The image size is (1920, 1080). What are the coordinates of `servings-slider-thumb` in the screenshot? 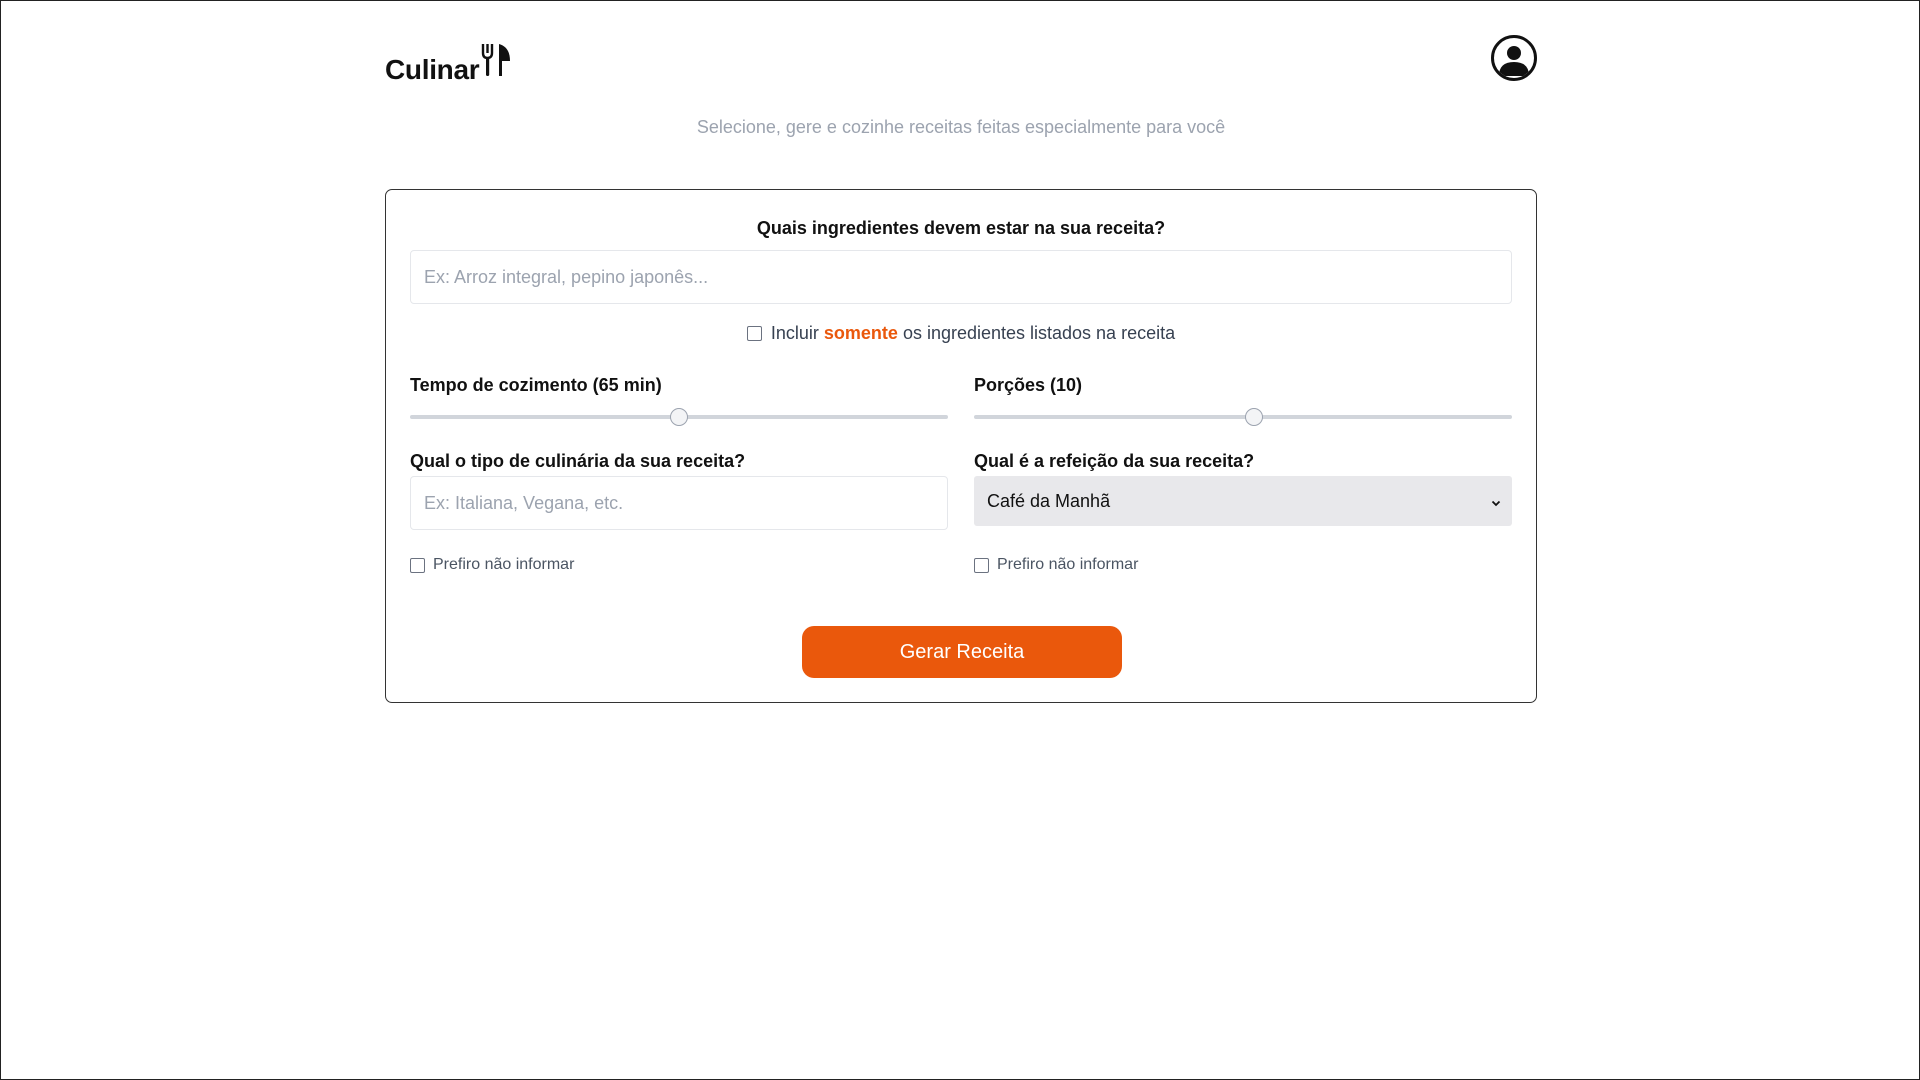 It's located at (1253, 417).